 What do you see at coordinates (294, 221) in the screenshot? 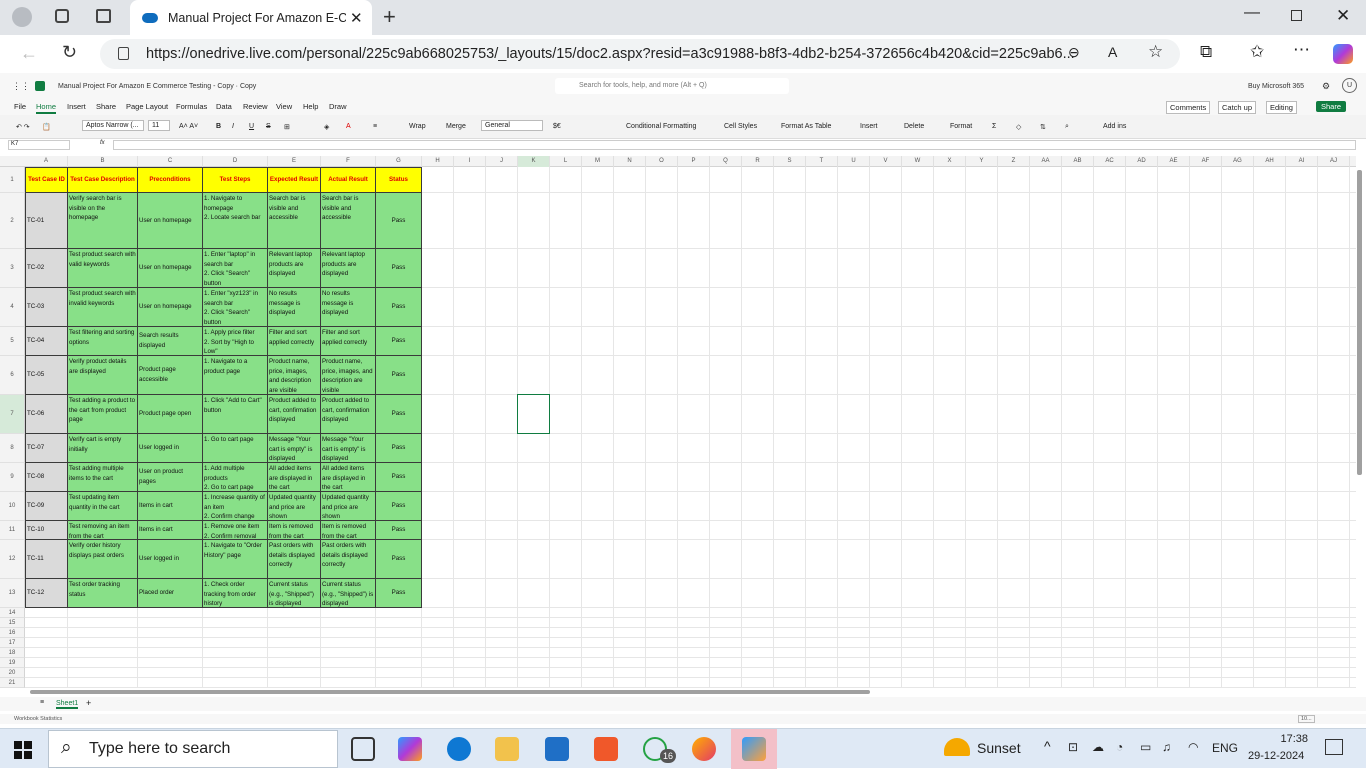
I see `data-cell: Search bar is visible and accessible` at bounding box center [294, 221].